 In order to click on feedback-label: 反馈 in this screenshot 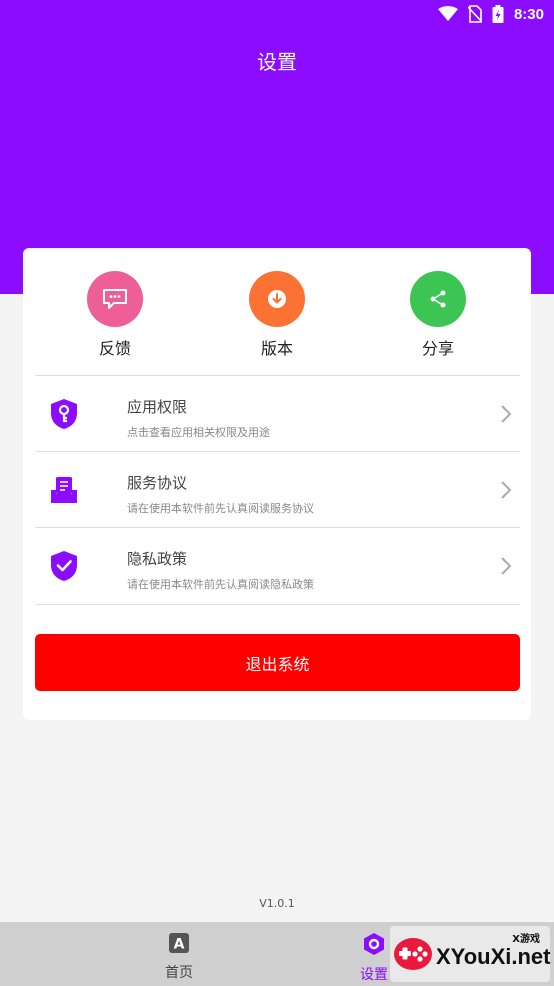, I will do `click(114, 348)`.